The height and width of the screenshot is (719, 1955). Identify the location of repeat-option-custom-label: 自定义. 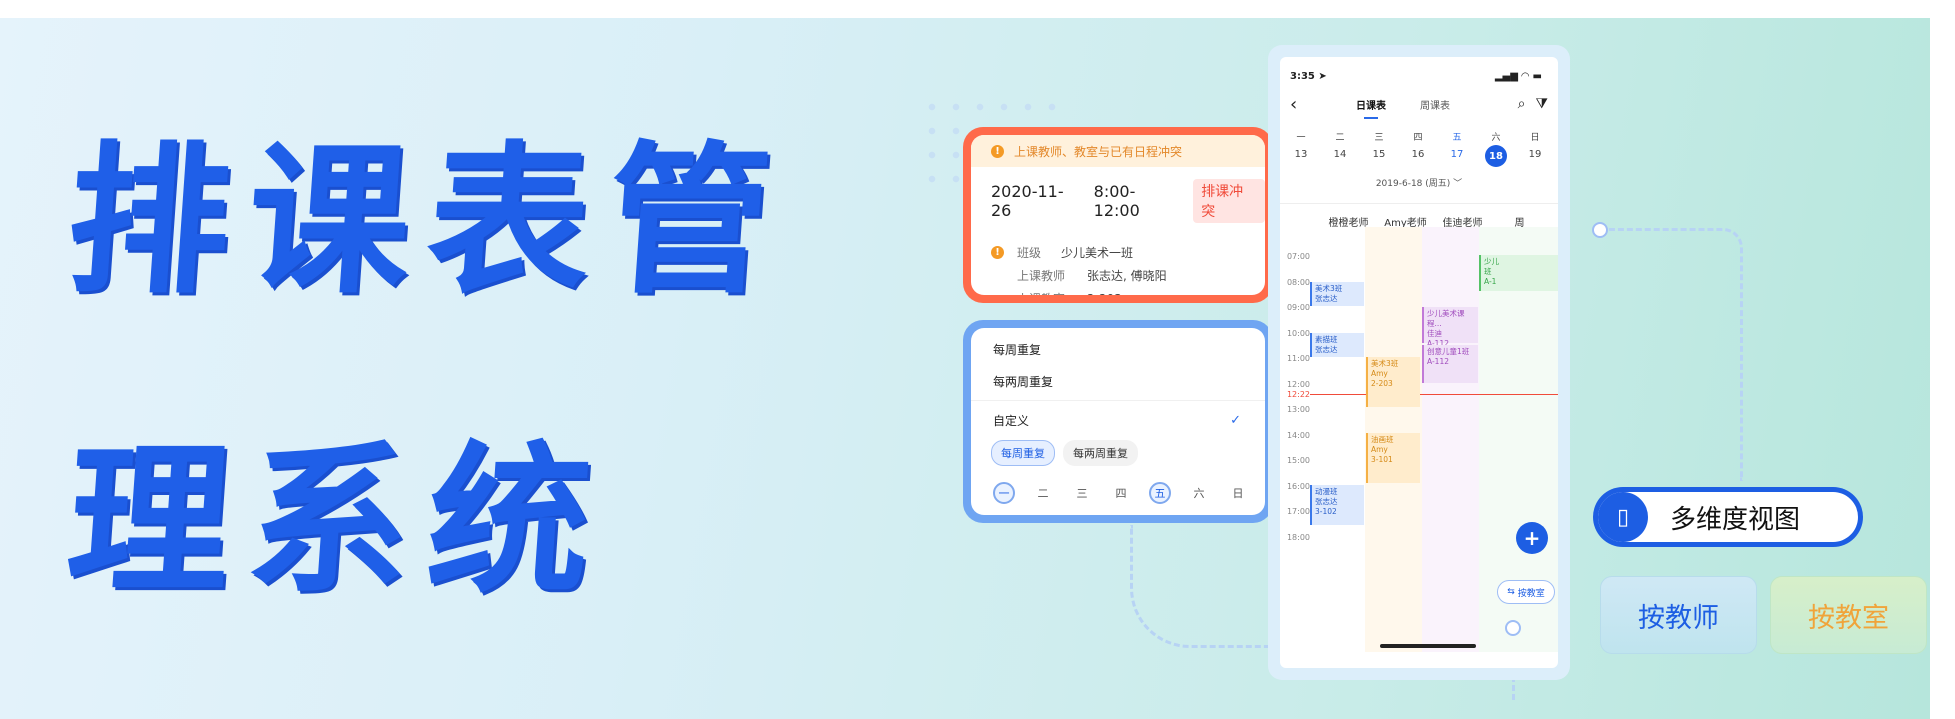
(1011, 420).